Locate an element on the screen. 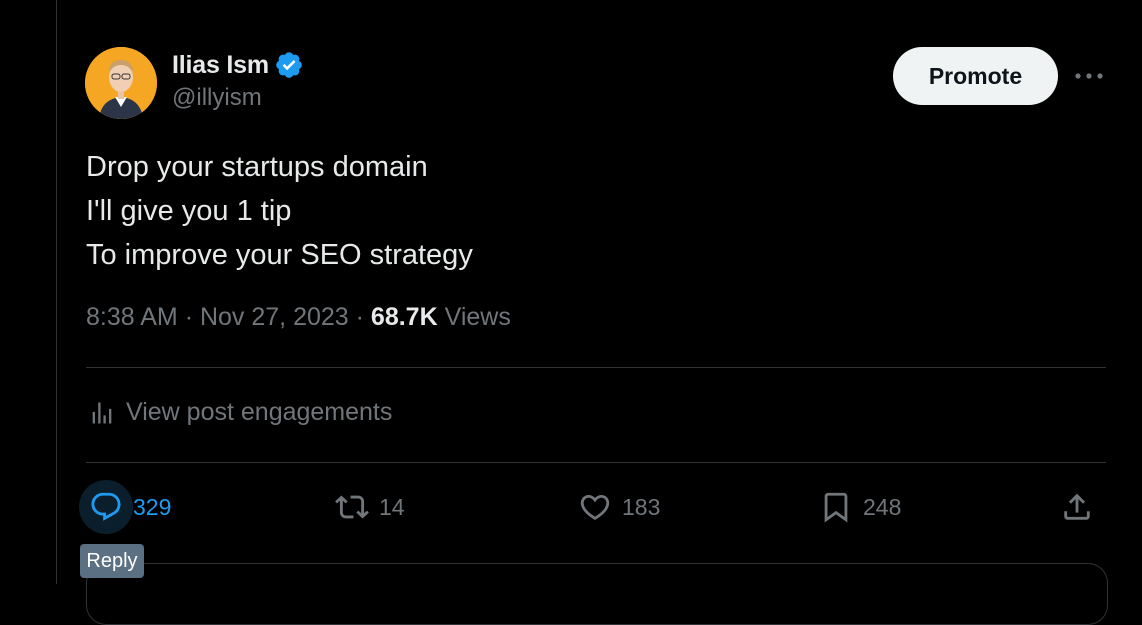 The image size is (1142, 625). retweet-button: 14 is located at coordinates (365, 507).